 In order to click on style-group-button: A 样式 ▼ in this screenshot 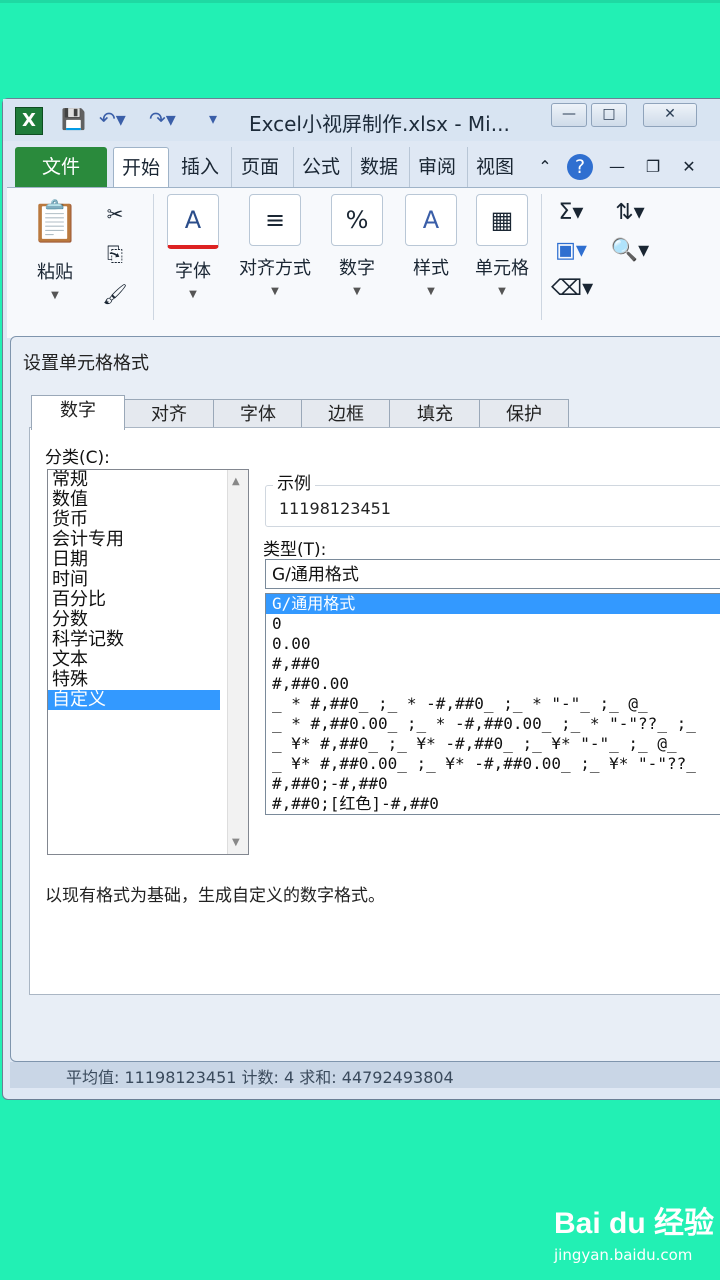, I will do `click(431, 245)`.